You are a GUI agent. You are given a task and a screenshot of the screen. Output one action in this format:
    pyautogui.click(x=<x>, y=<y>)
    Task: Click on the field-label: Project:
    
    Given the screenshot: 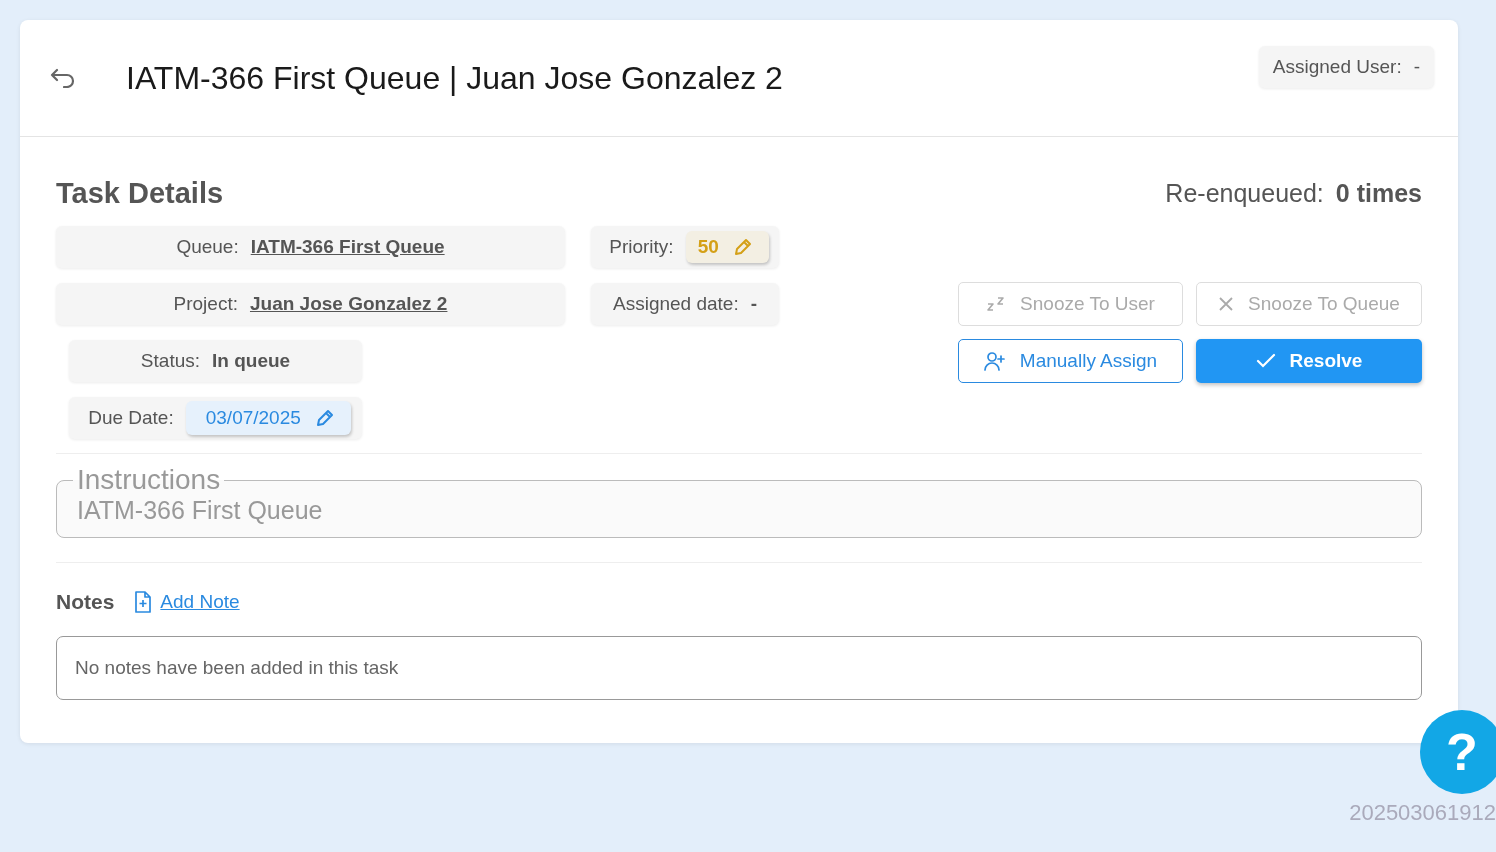 What is the action you would take?
    pyautogui.click(x=205, y=304)
    